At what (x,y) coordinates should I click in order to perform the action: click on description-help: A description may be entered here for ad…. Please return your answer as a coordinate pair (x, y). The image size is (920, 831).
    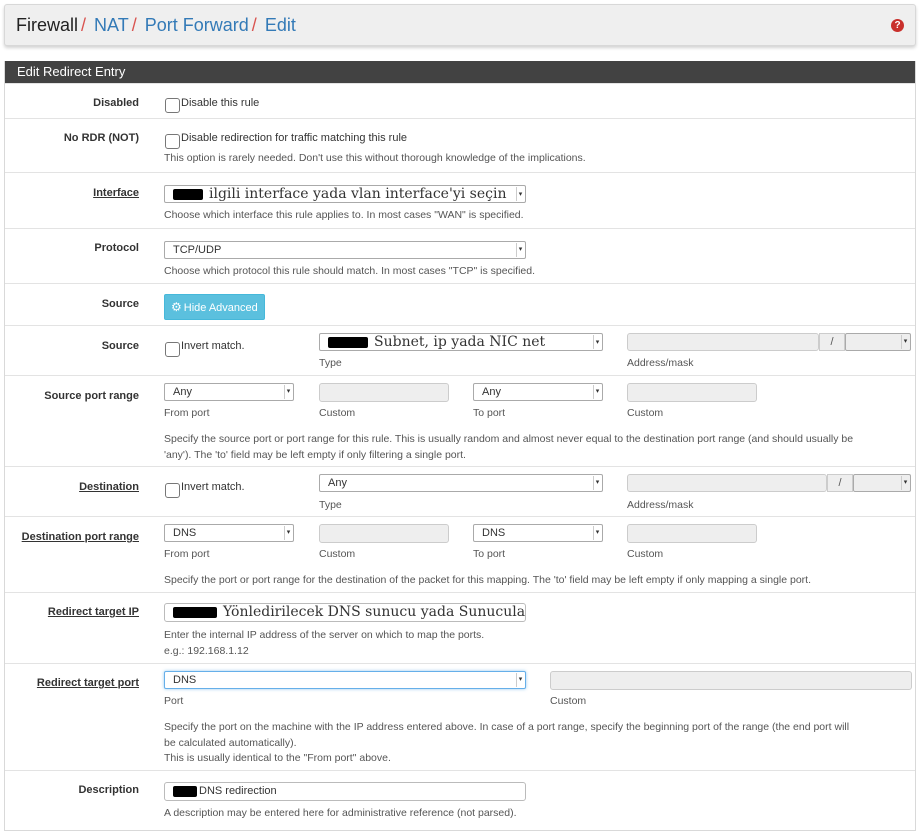
    Looking at the image, I should click on (340, 813).